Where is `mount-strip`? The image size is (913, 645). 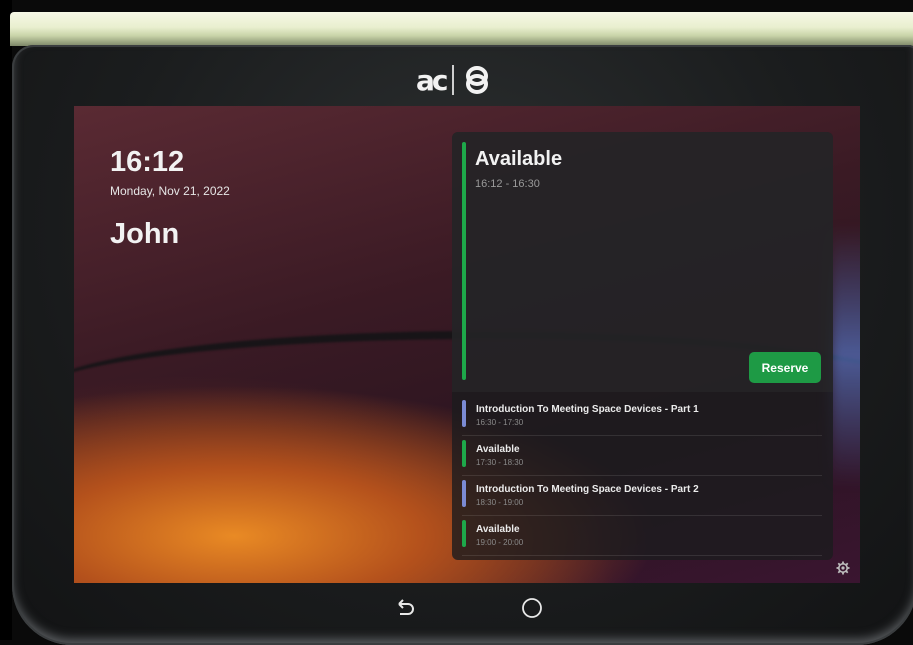
mount-strip is located at coordinates (461, 29).